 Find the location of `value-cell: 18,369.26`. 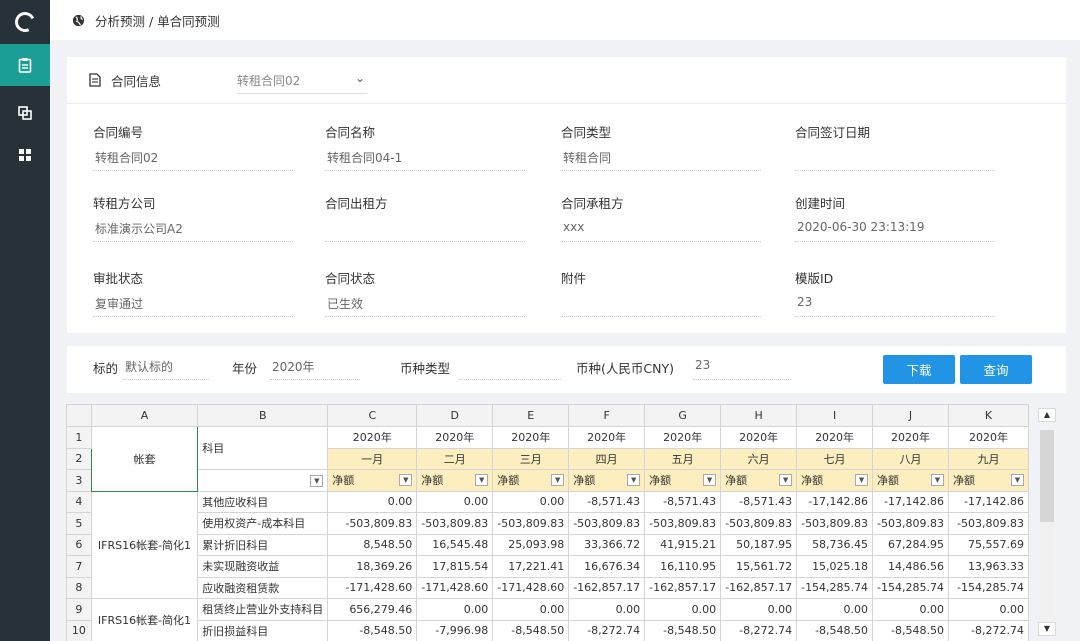

value-cell: 18,369.26 is located at coordinates (372, 566).